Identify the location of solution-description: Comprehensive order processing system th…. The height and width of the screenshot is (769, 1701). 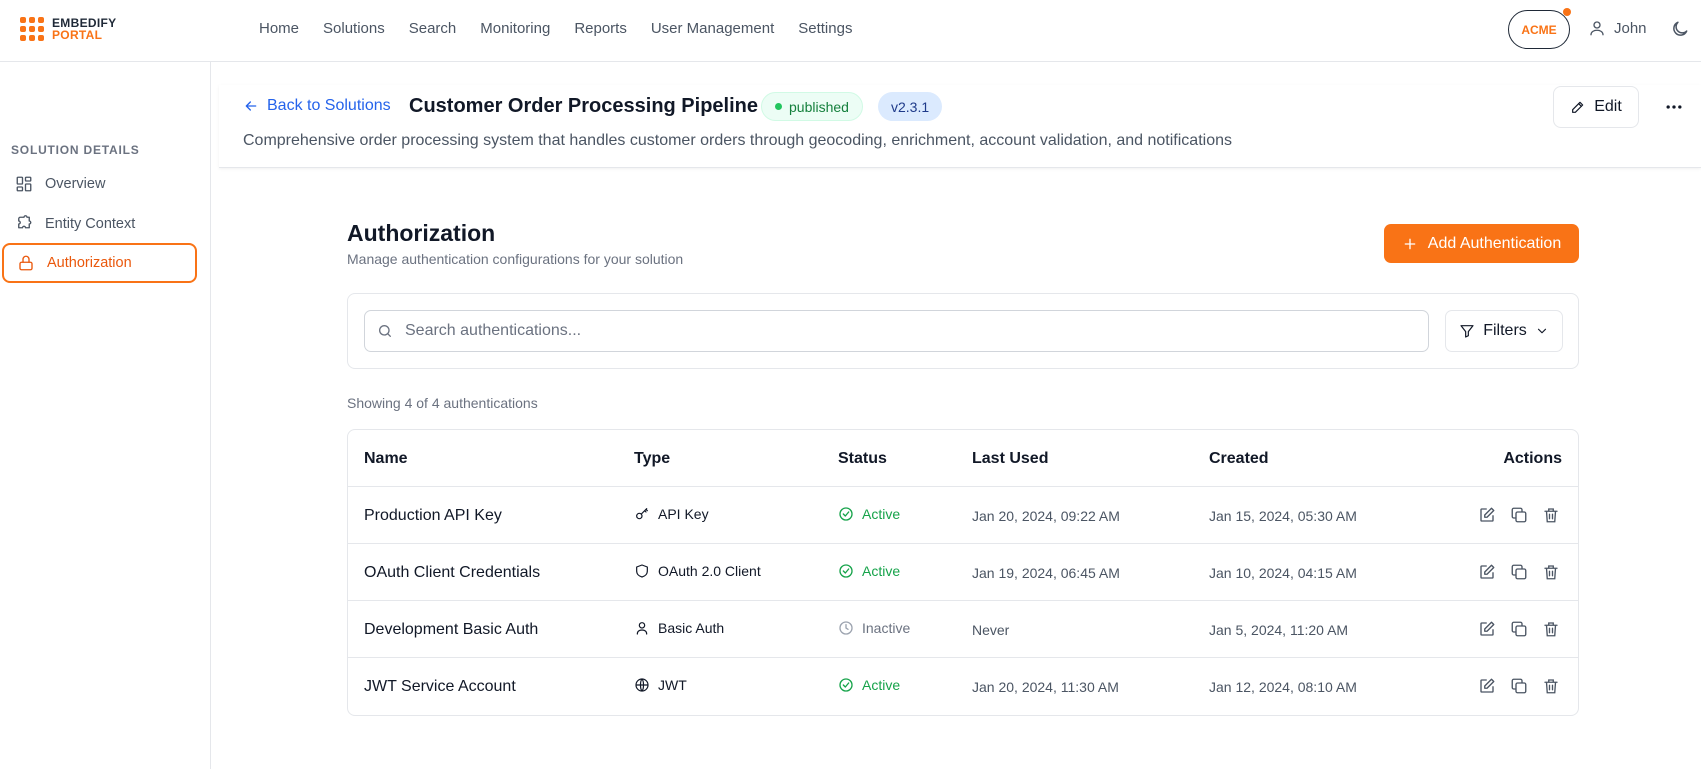
(737, 140).